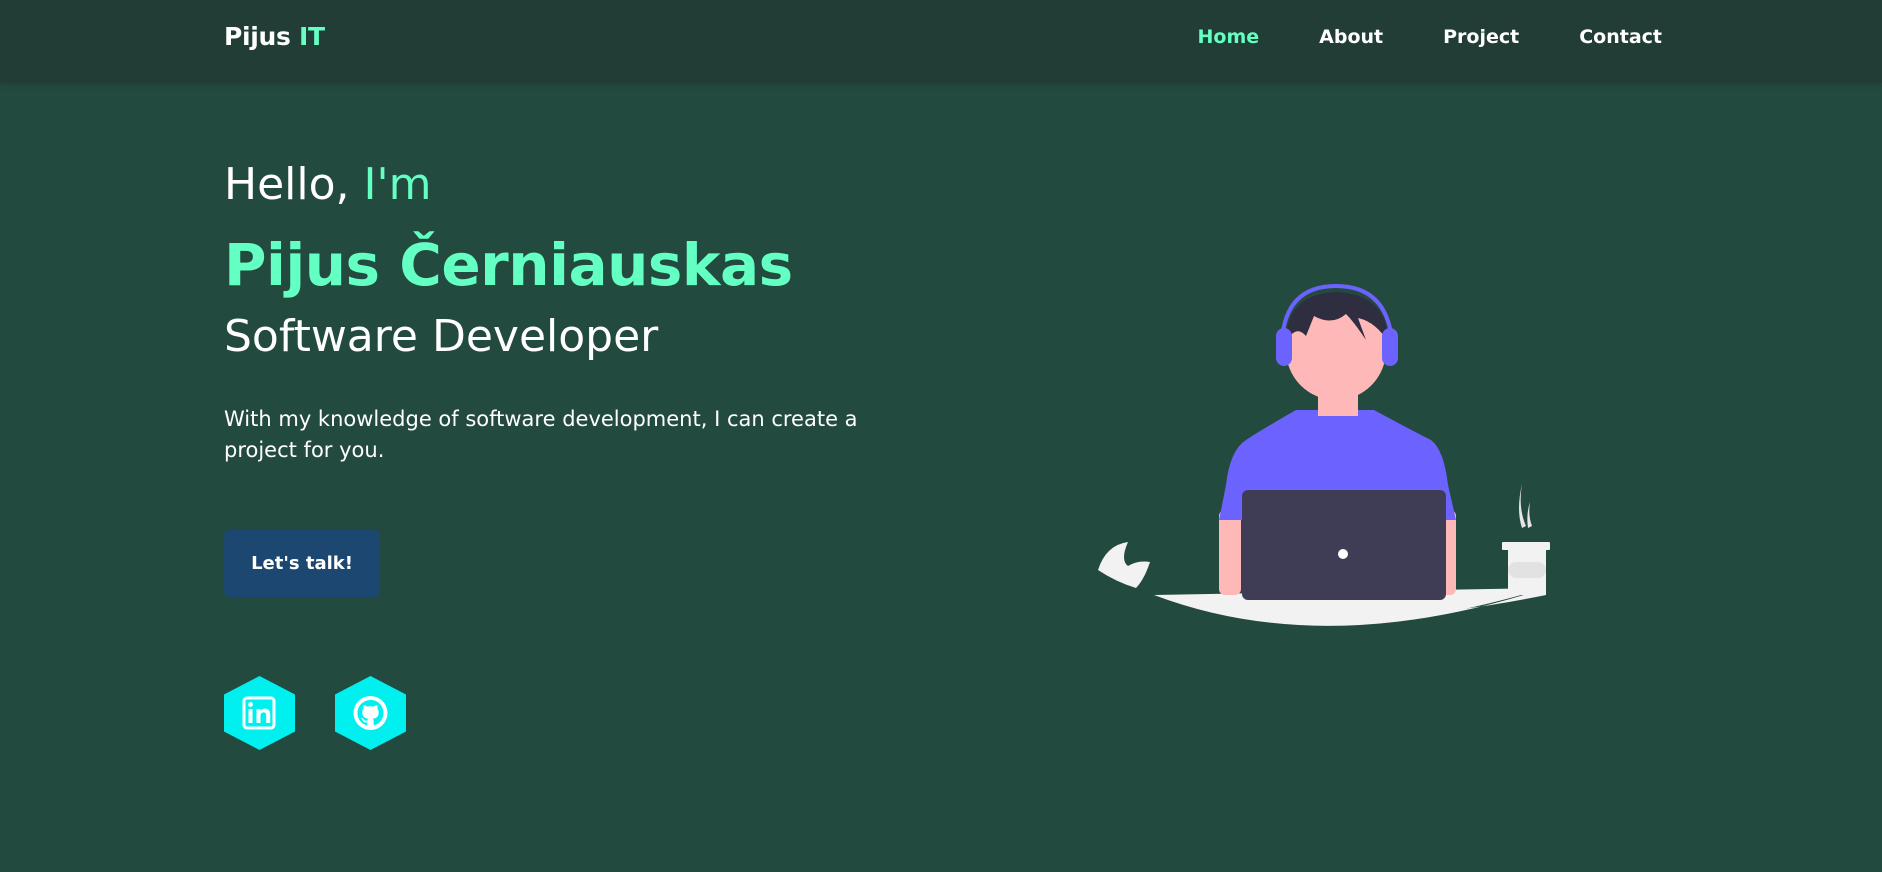 Image resolution: width=1882 pixels, height=872 pixels. I want to click on hero-name: Pijus Černiauskas, so click(508, 265).